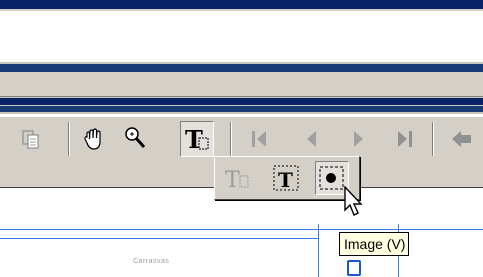 Image resolution: width=483 pixels, height=277 pixels. Describe the element at coordinates (241, 84) in the screenshot. I see `background-menu-bar` at that location.